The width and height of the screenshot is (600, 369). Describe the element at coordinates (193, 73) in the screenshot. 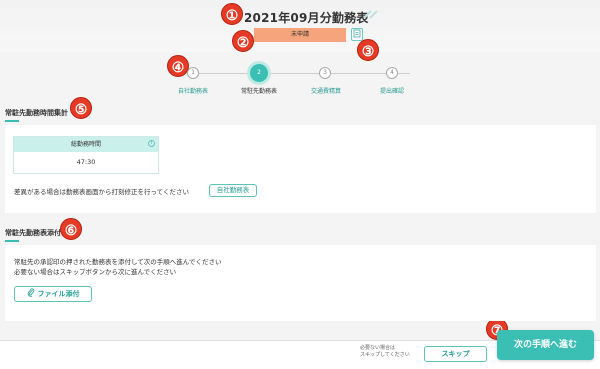

I see `step-1-circle: 1` at that location.